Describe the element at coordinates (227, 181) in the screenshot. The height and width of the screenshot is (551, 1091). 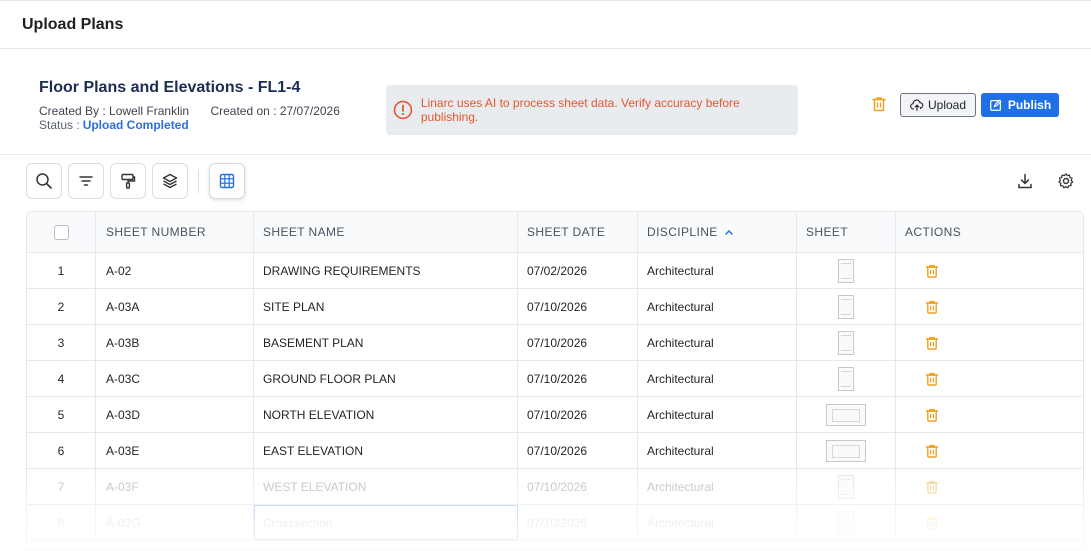
I see `grid-view-button` at that location.